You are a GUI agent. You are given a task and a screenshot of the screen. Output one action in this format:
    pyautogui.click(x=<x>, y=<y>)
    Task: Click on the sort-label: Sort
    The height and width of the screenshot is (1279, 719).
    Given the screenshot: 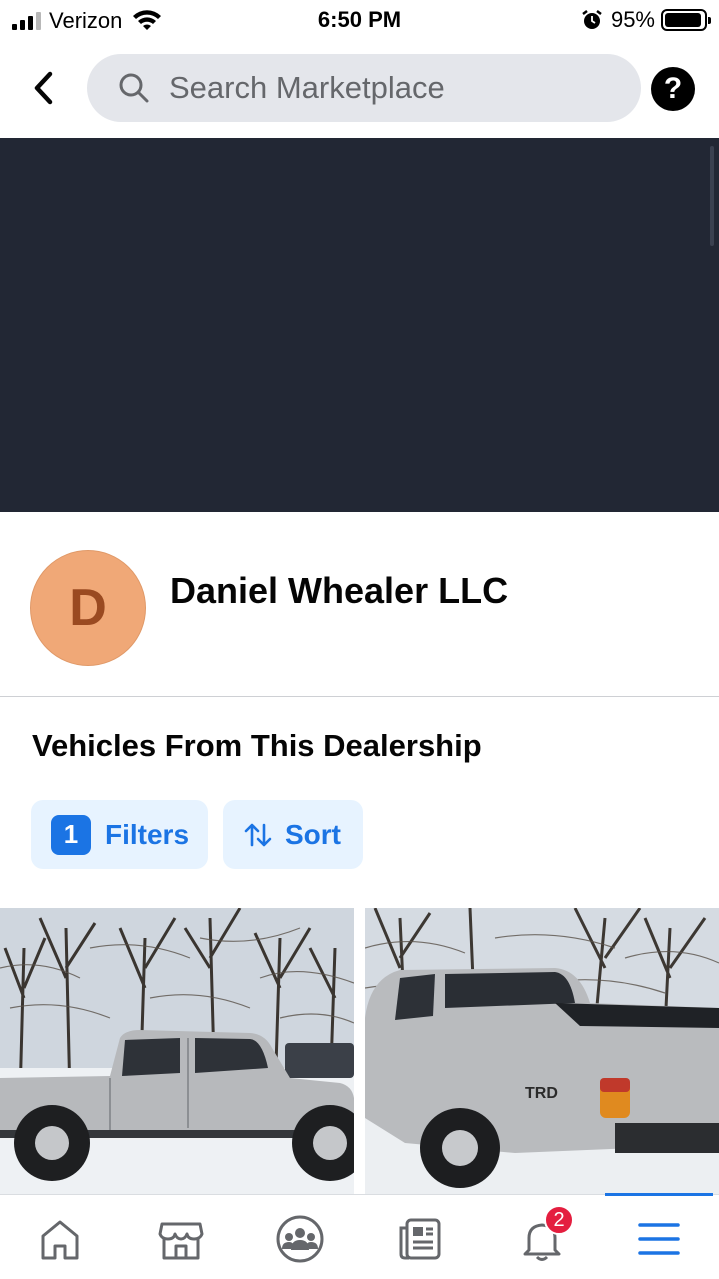 What is the action you would take?
    pyautogui.click(x=313, y=834)
    